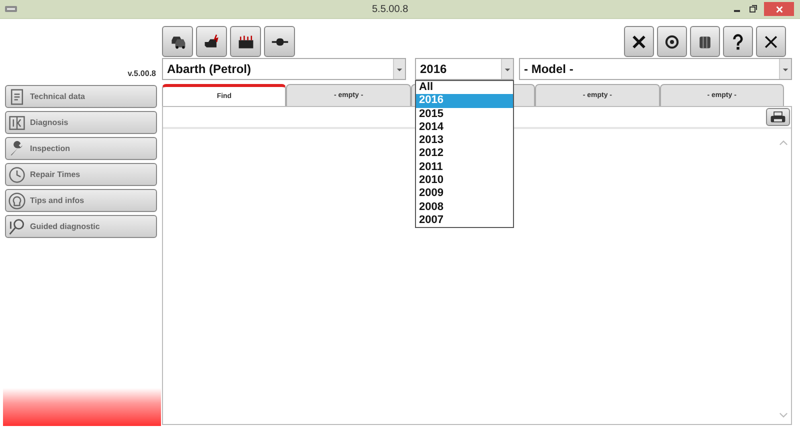 The image size is (800, 437). Describe the element at coordinates (464, 69) in the screenshot. I see `year-select: 2016` at that location.